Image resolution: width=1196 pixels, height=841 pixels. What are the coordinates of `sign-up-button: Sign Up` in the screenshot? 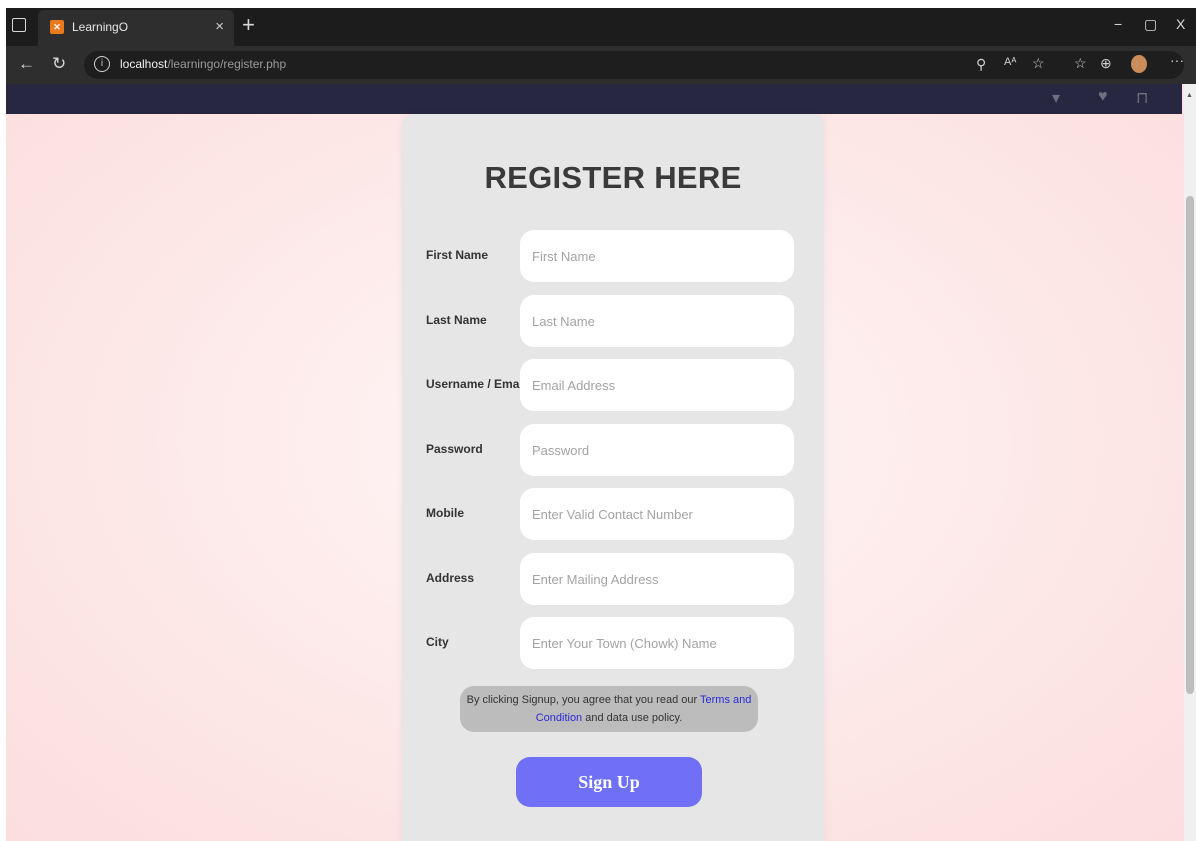 It's located at (609, 782).